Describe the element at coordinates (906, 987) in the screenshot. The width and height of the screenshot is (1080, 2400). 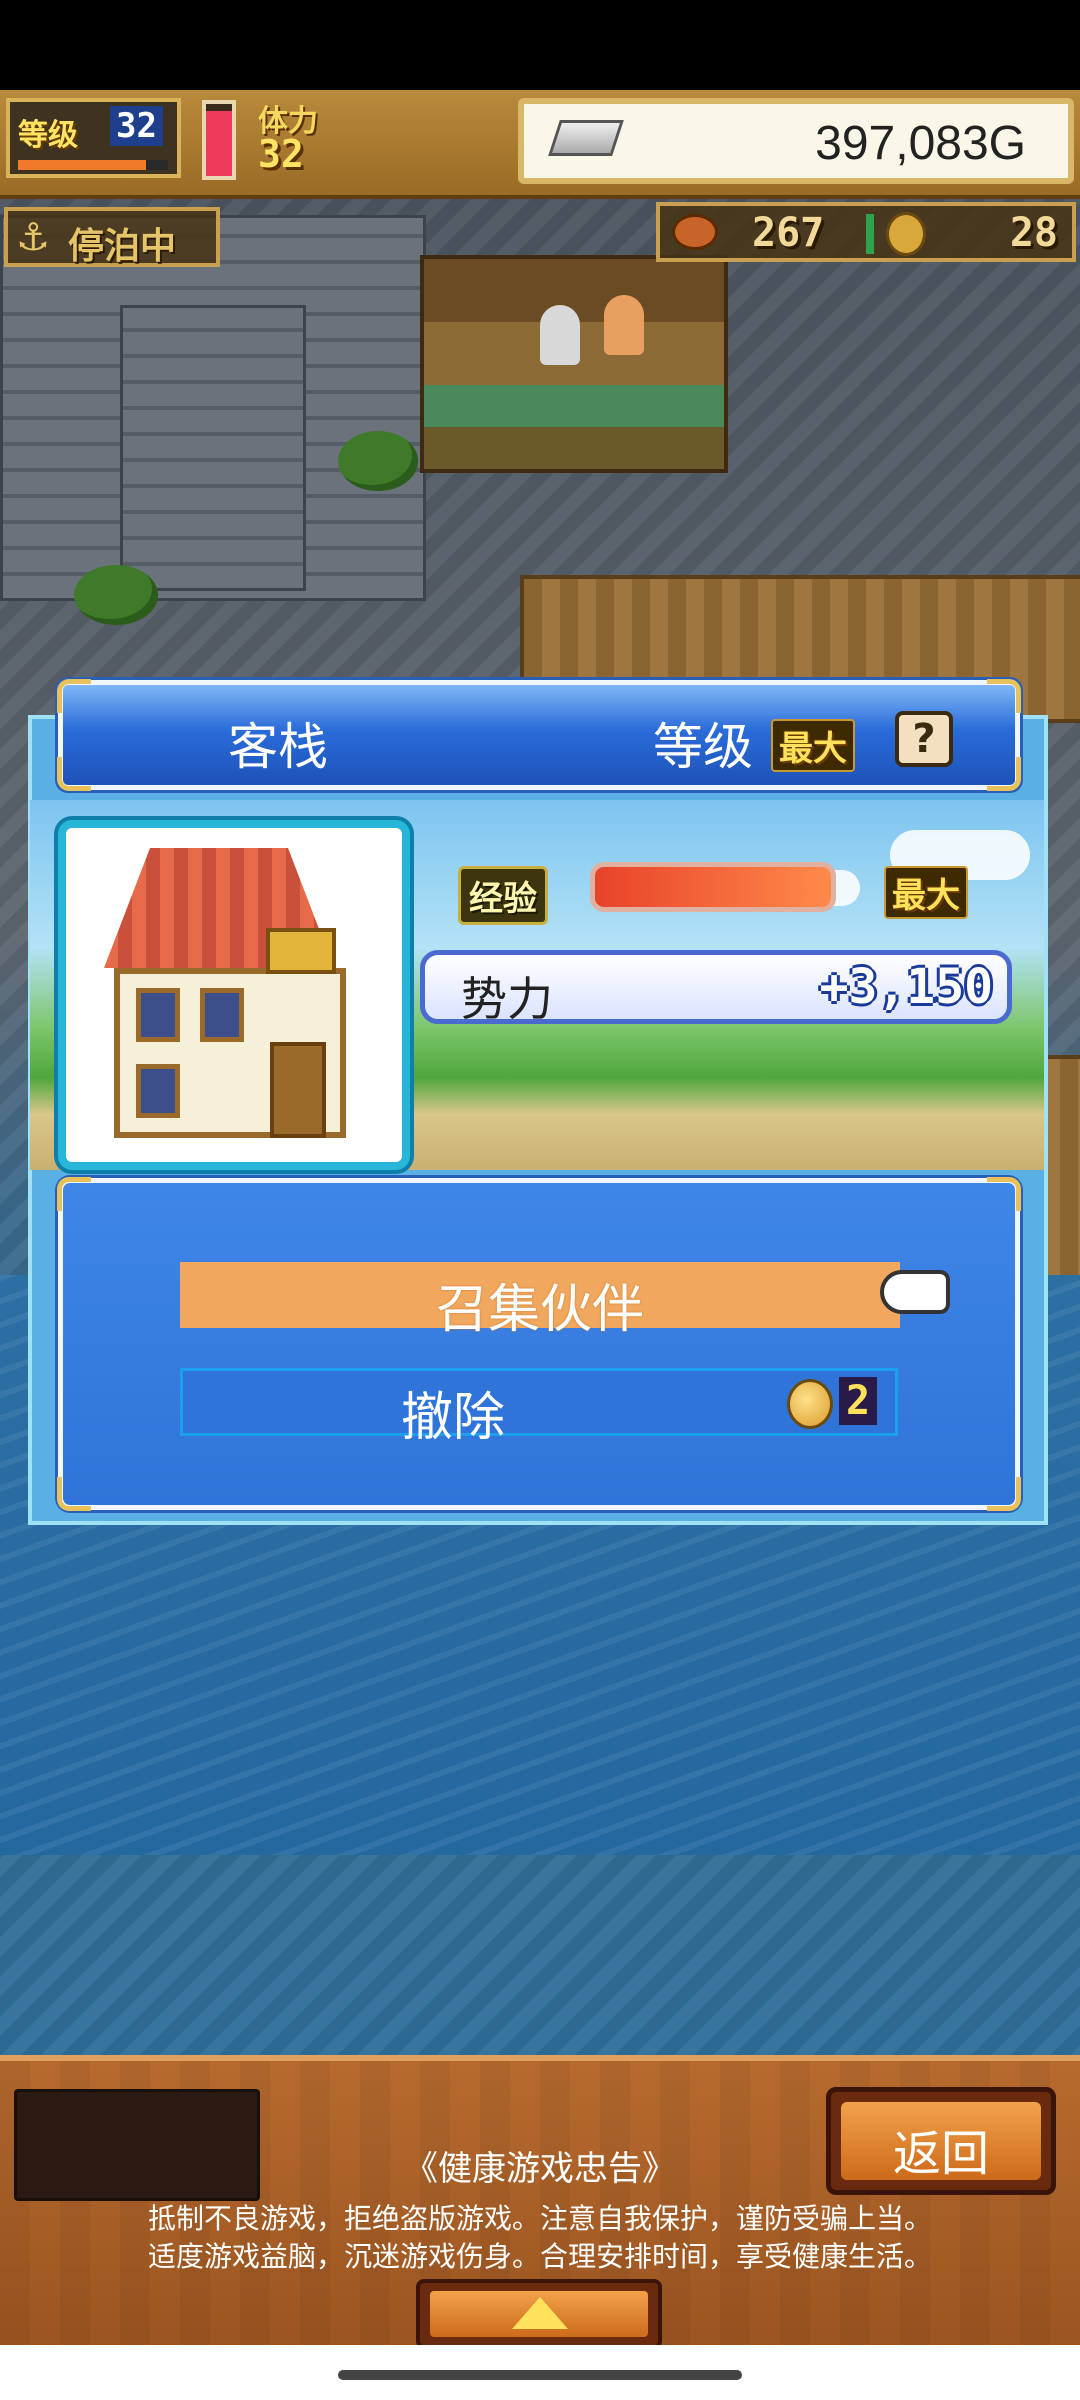
I see `power-value: +3,150` at that location.